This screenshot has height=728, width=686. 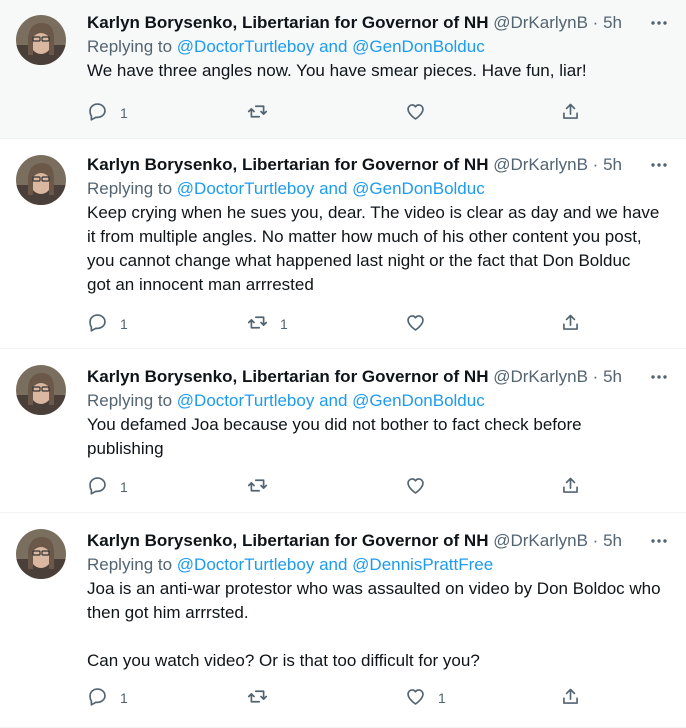 I want to click on retweet-count: 1, so click(x=284, y=324).